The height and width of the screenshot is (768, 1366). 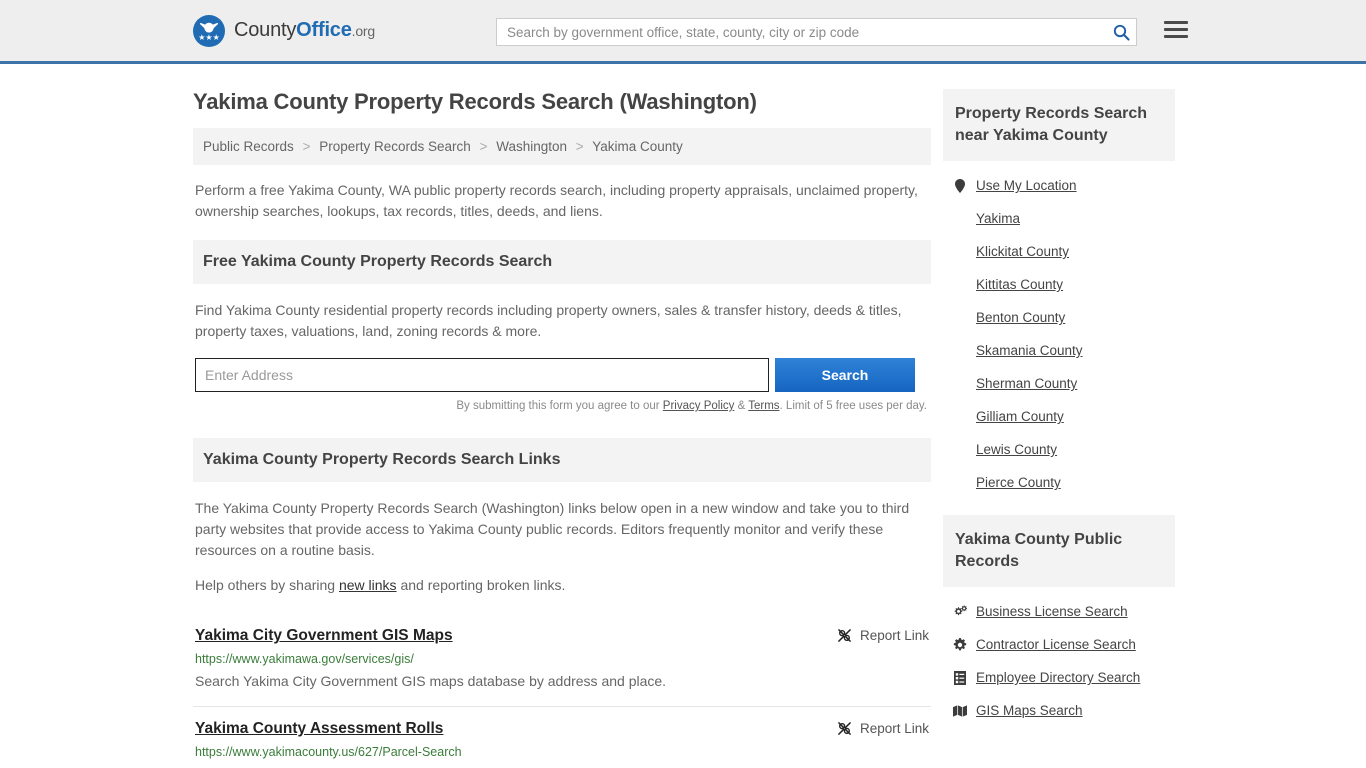 I want to click on hamburger-menu-icon, so click(x=1176, y=29).